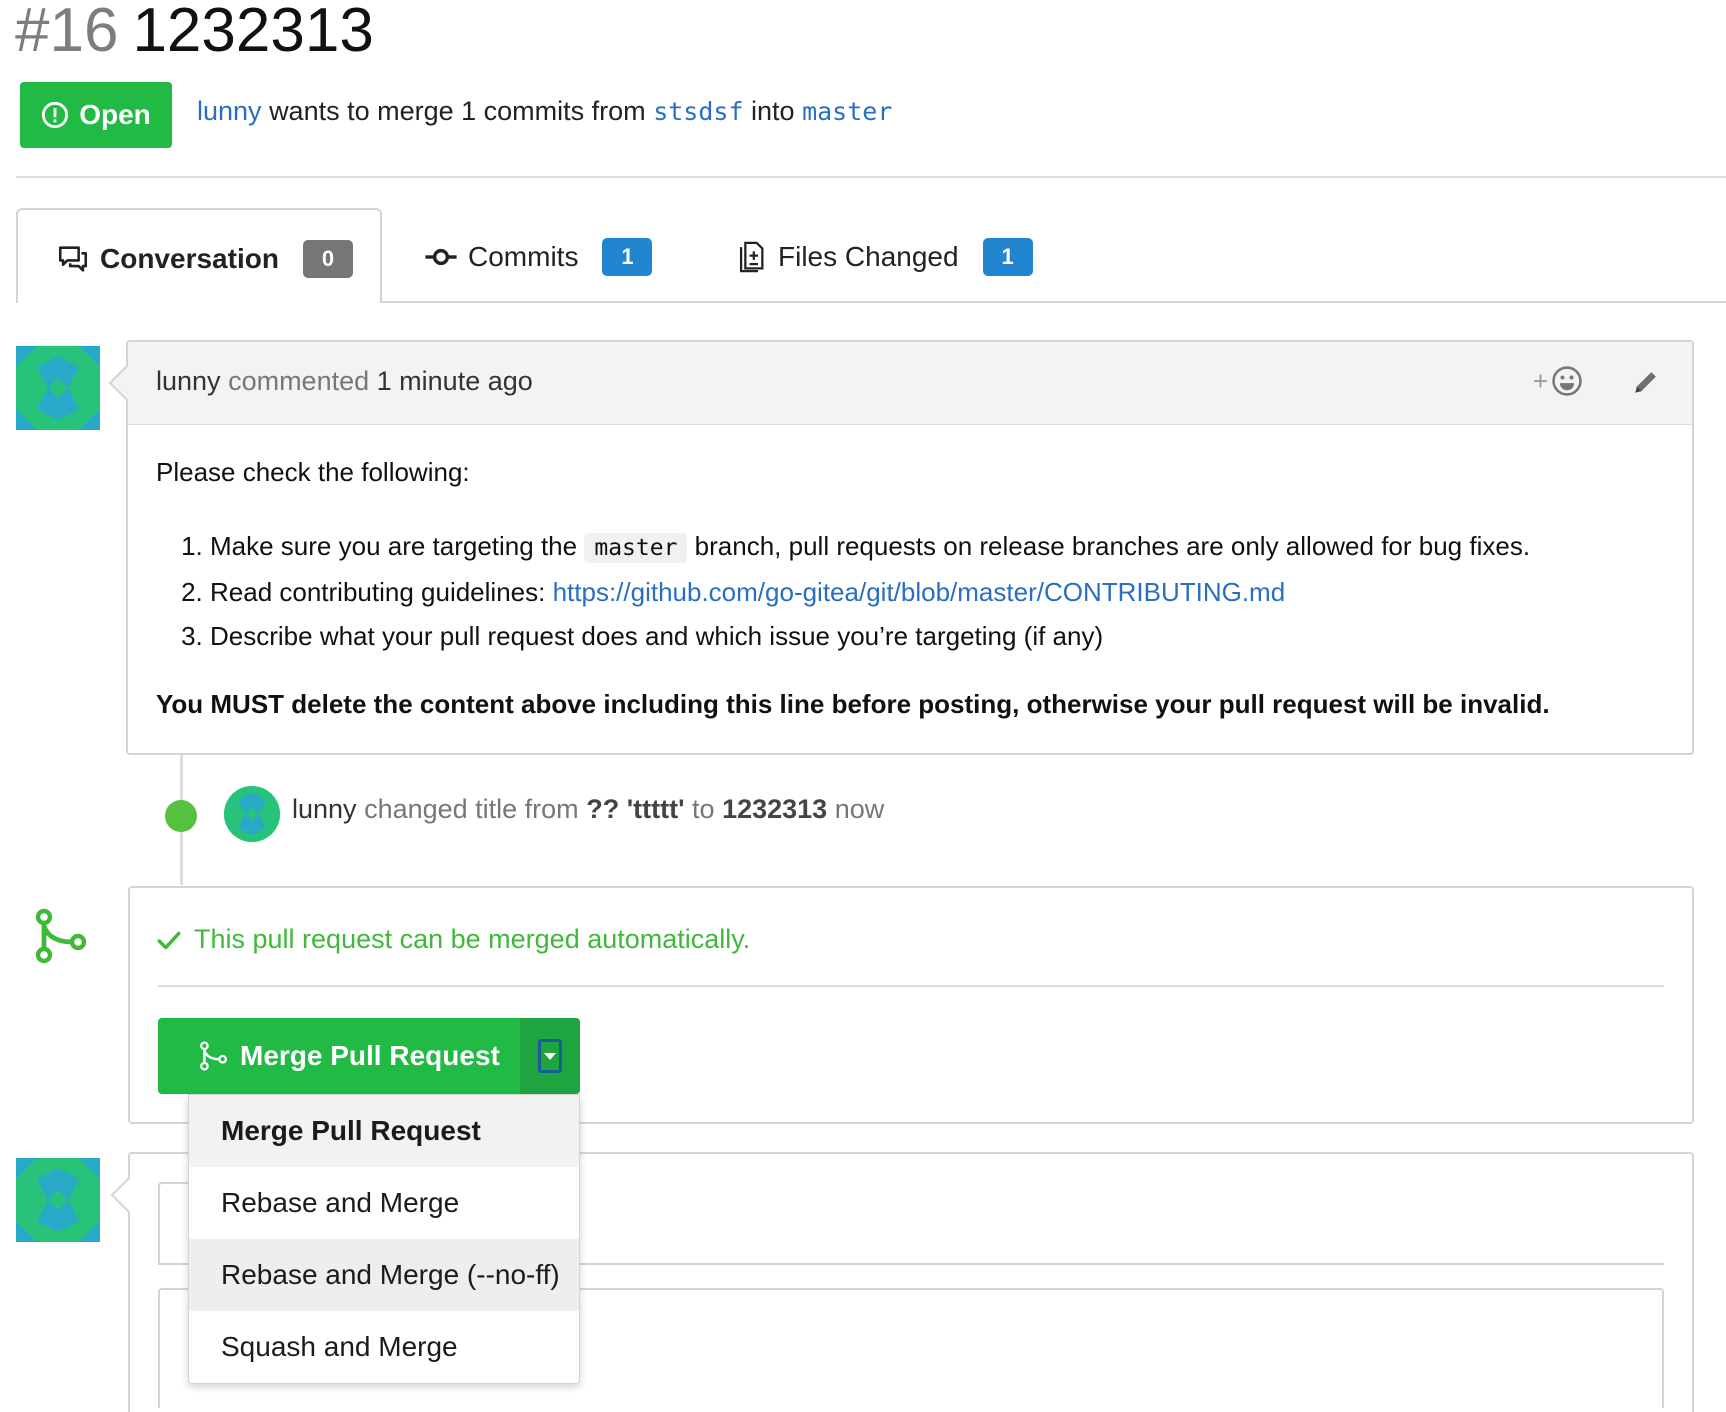  What do you see at coordinates (773, 111) in the screenshot?
I see `merge-info-into: into` at bounding box center [773, 111].